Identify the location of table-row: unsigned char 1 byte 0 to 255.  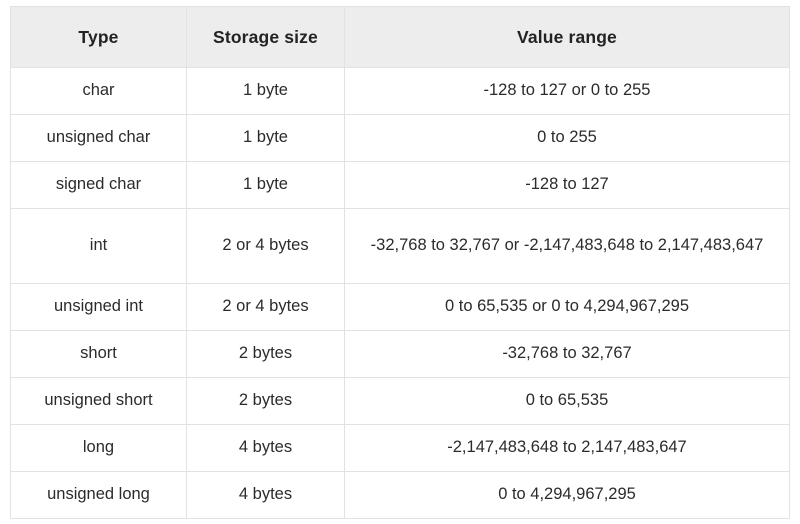
(400, 138).